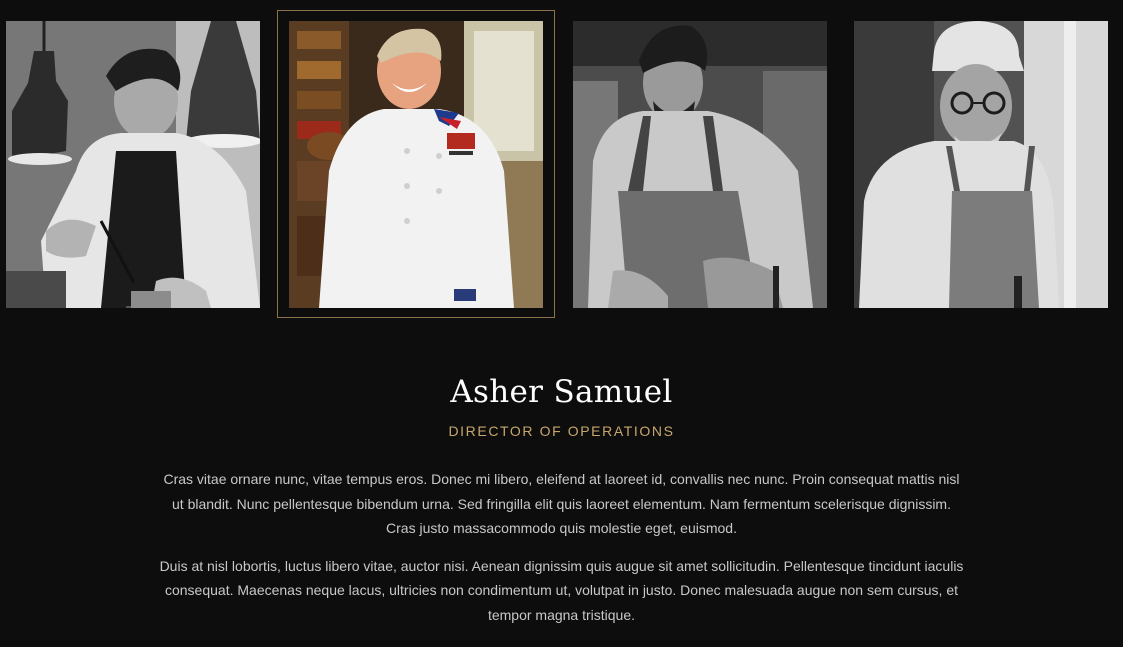 The height and width of the screenshot is (647, 1123). Describe the element at coordinates (561, 431) in the screenshot. I see `member-role: DIRECTOR OF OPERATIONS` at that location.